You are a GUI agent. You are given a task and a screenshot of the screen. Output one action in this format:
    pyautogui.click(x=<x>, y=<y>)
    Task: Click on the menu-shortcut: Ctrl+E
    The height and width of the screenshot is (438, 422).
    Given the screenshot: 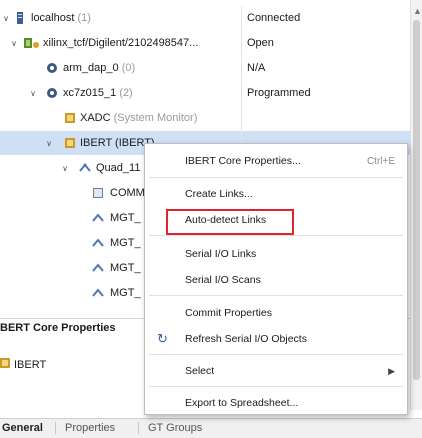 What is the action you would take?
    pyautogui.click(x=380, y=161)
    